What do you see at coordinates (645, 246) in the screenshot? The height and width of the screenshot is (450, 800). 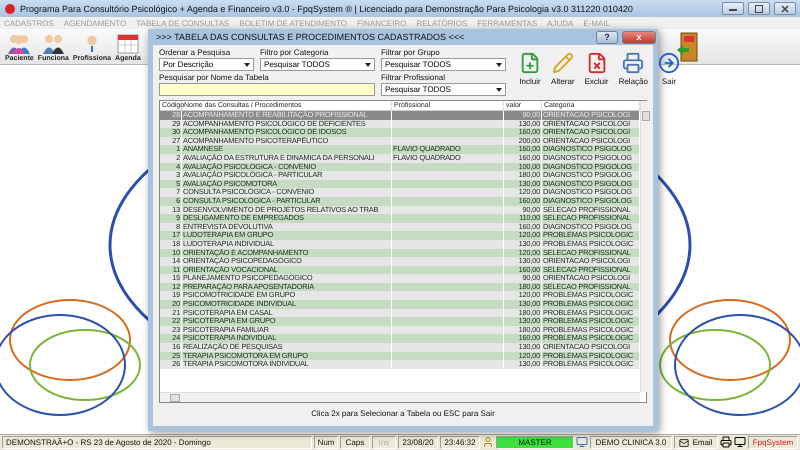 I see `vertical-scrollbar` at bounding box center [645, 246].